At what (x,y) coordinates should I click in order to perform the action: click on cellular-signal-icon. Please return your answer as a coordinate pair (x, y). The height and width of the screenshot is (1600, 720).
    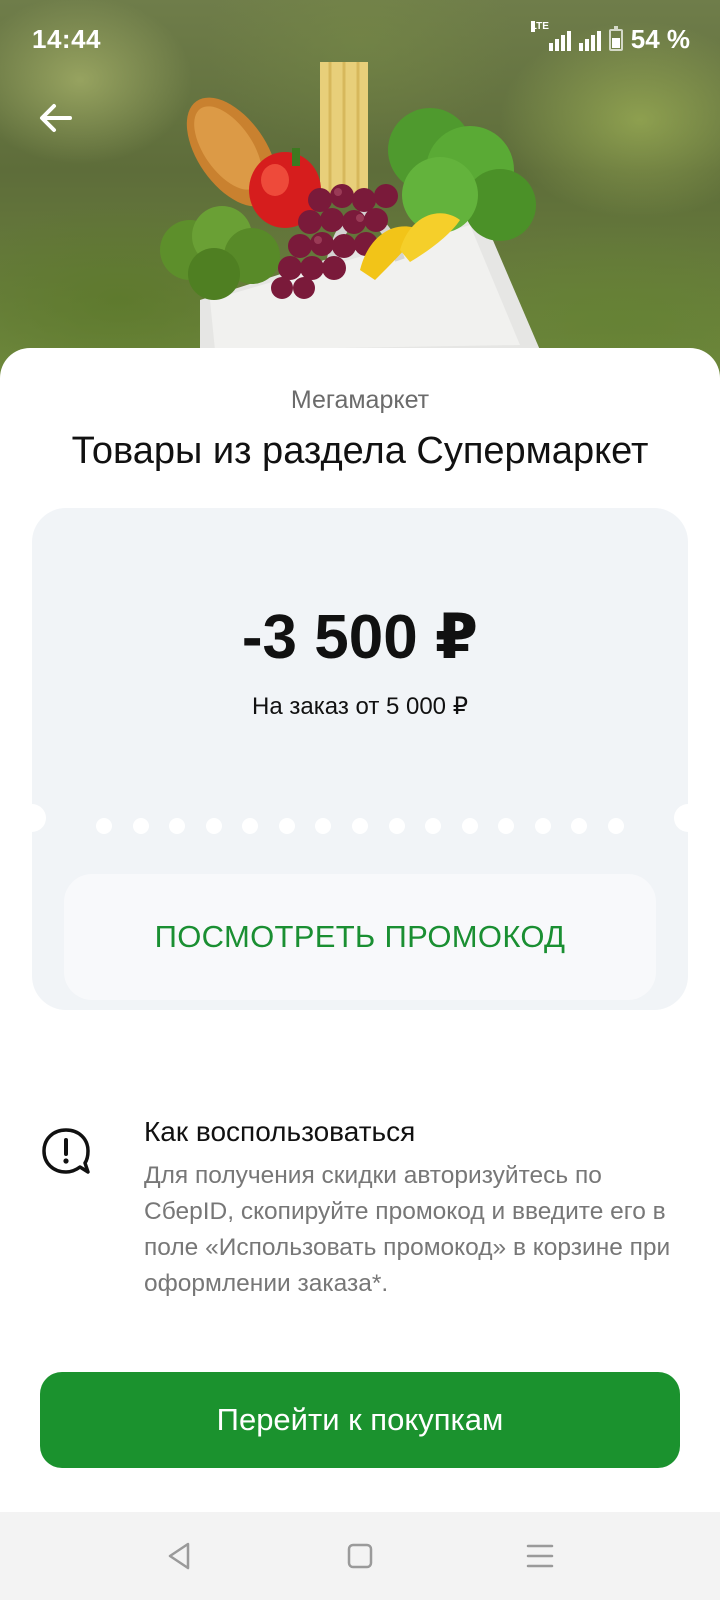
    Looking at the image, I should click on (589, 40).